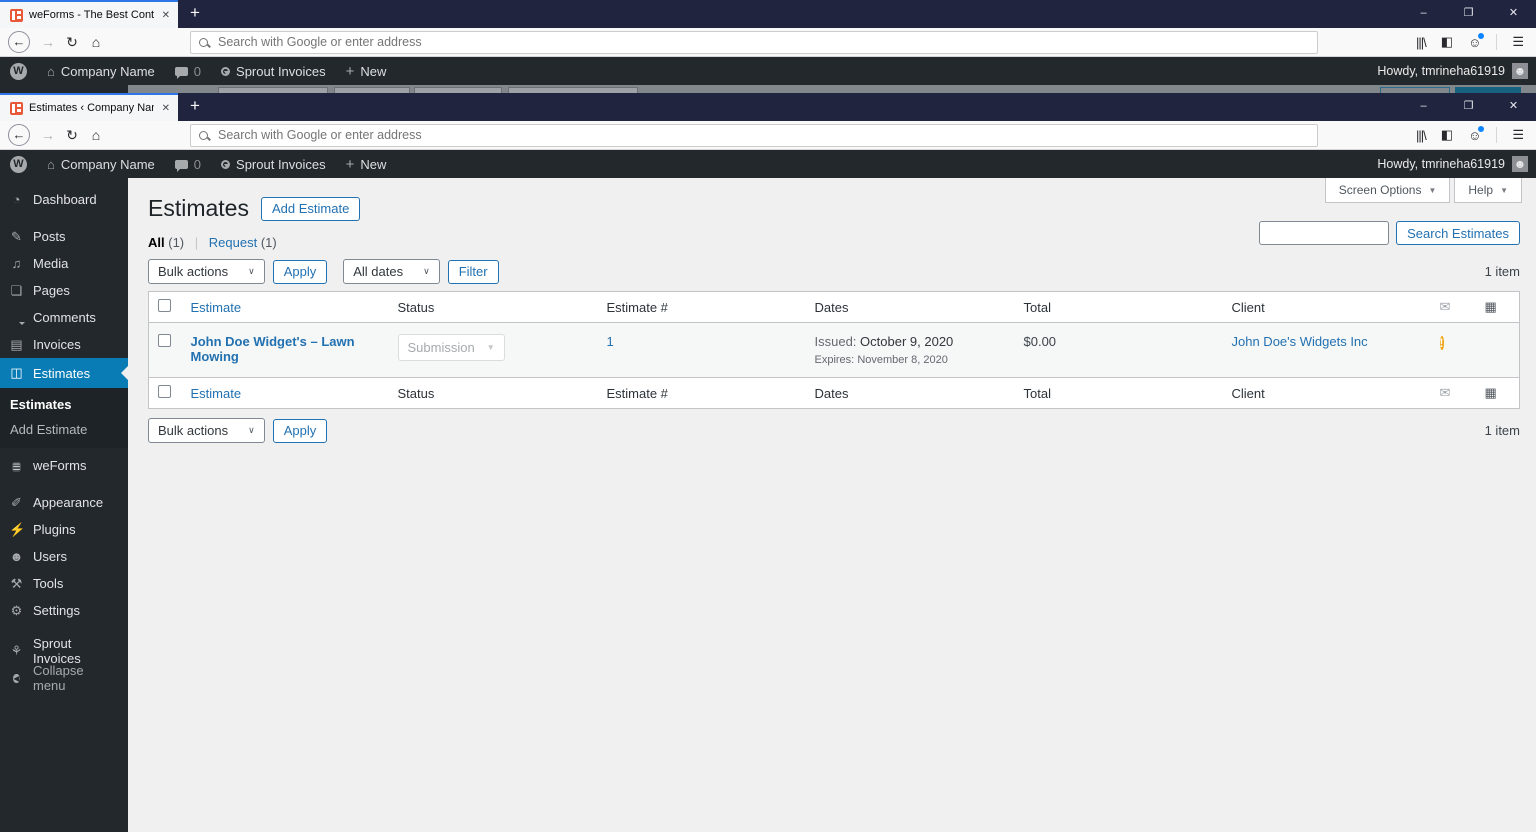  I want to click on tab-weforms: weForms - The Best Contact Fo ✕, so click(89, 14).